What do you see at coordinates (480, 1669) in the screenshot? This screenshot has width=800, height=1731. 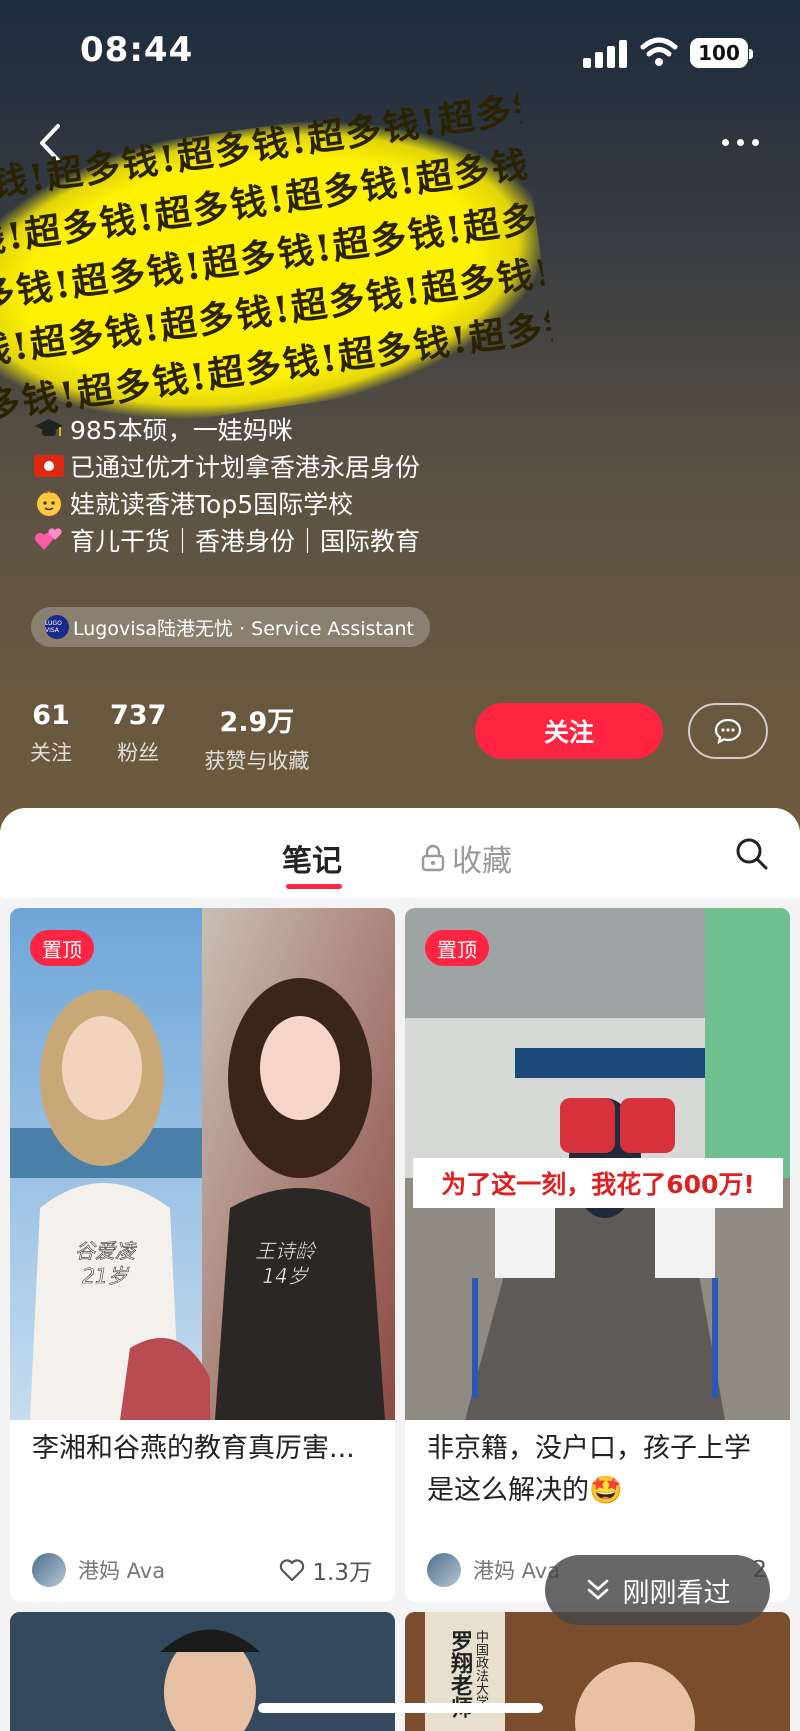 I see `cover-vertical-subtext: 中国政法大学` at bounding box center [480, 1669].